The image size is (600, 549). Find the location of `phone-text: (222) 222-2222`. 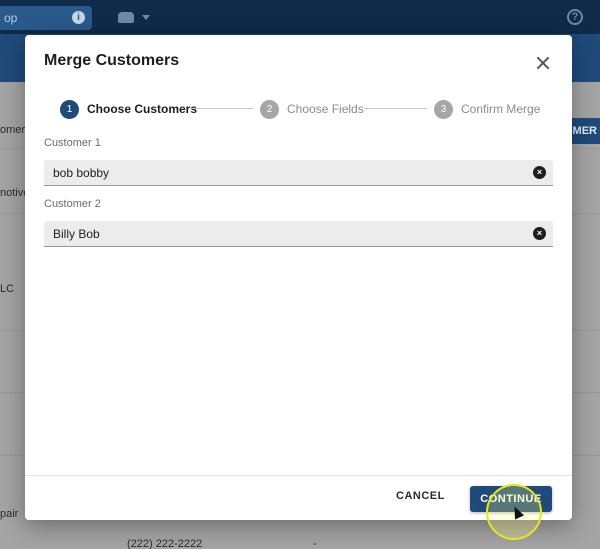

phone-text: (222) 222-2222 is located at coordinates (165, 543).